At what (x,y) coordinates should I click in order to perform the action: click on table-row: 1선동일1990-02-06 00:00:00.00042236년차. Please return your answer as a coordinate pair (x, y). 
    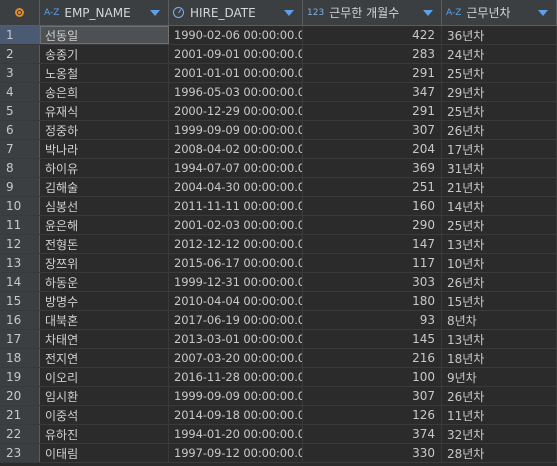
    Looking at the image, I should click on (278, 35).